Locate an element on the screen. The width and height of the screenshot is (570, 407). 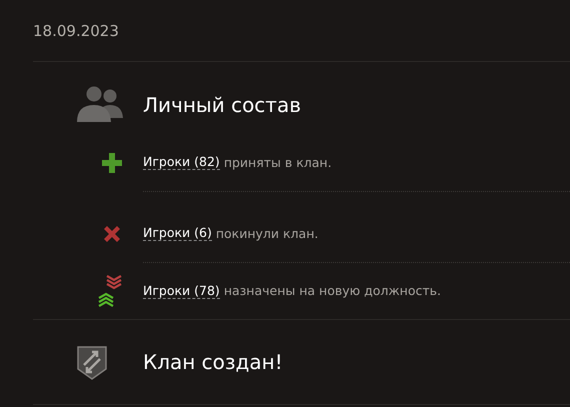
section-title: Клан создан! is located at coordinates (213, 362).